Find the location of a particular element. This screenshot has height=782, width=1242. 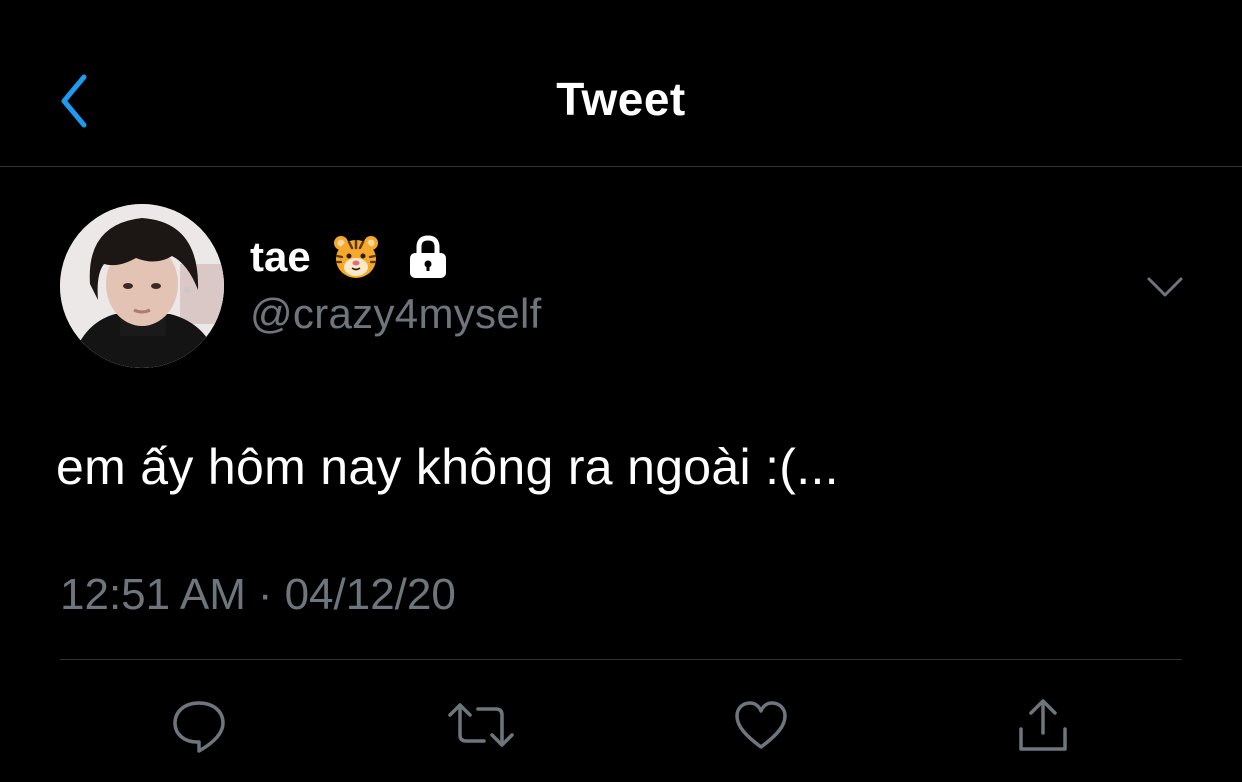

tweet-timestamp: 12:51 AM · 04/12/20 is located at coordinates (258, 595).